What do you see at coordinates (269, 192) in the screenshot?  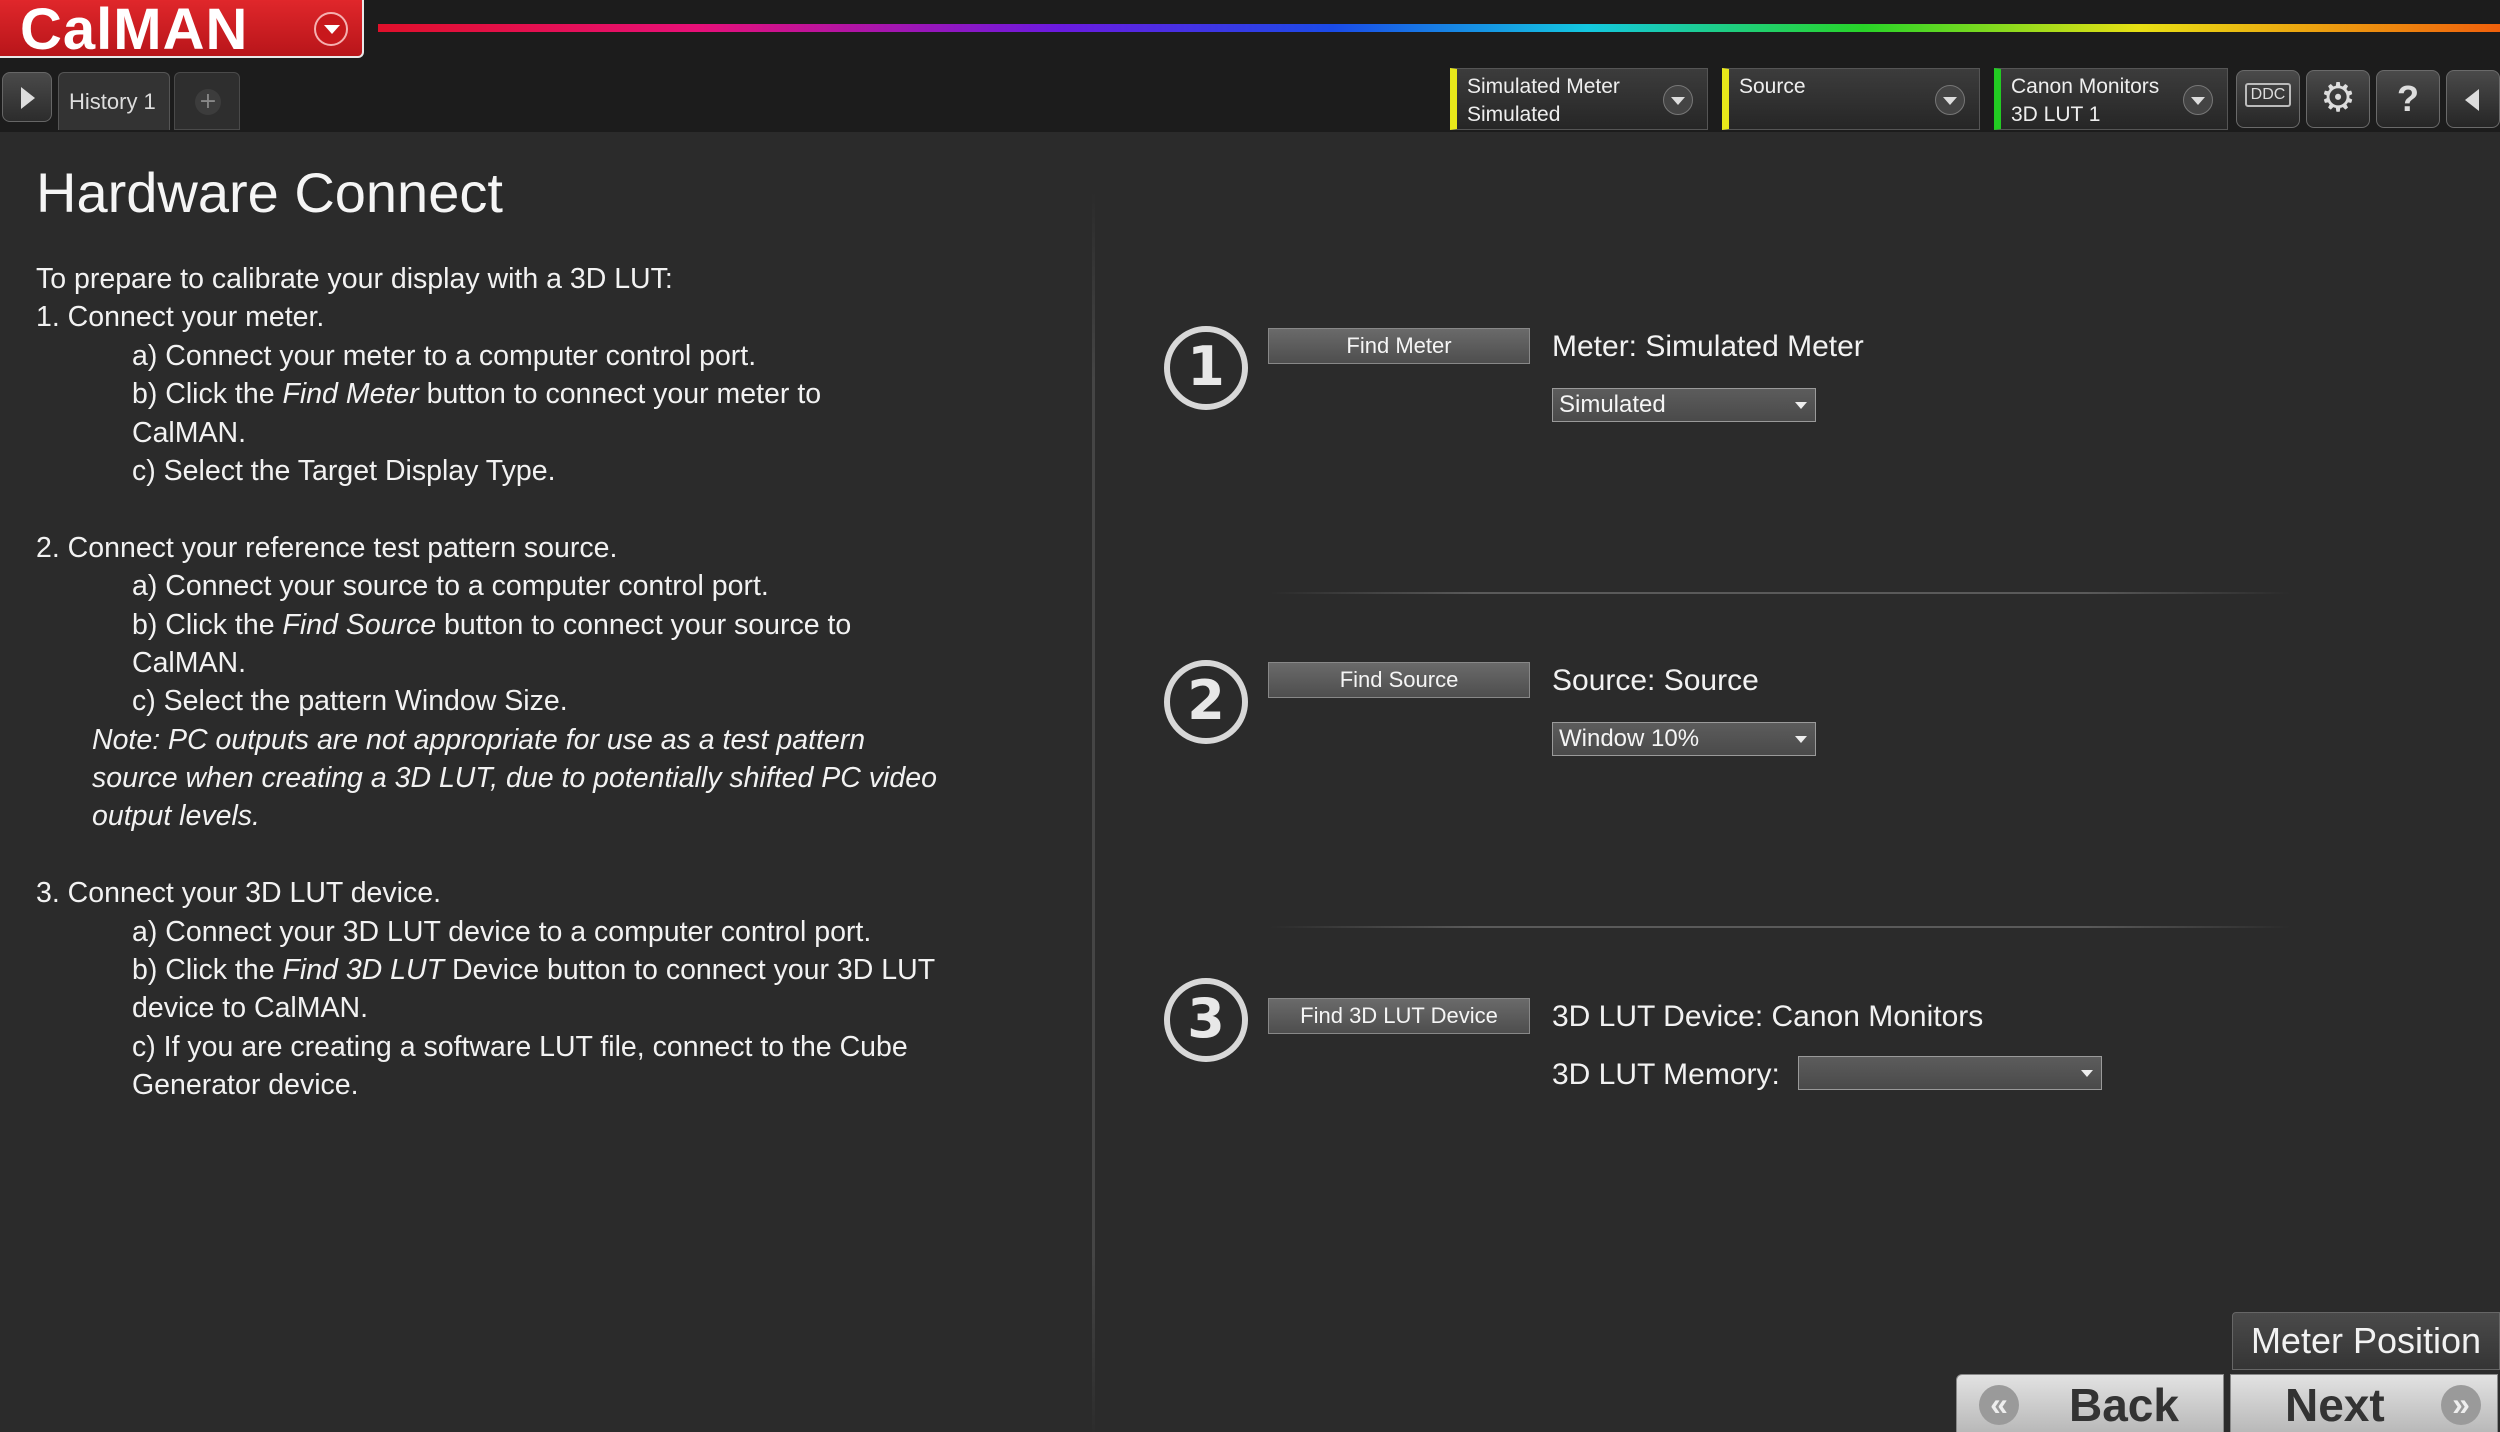 I see `page-title: Hardware Connect` at bounding box center [269, 192].